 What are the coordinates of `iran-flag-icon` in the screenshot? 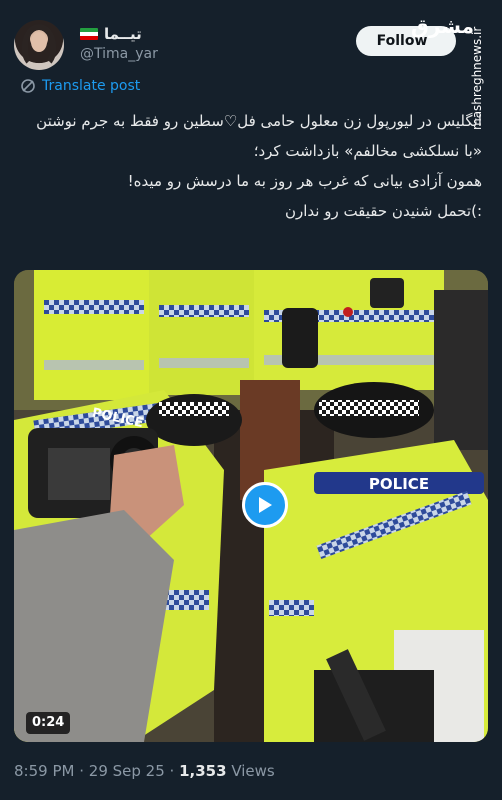 It's located at (89, 34).